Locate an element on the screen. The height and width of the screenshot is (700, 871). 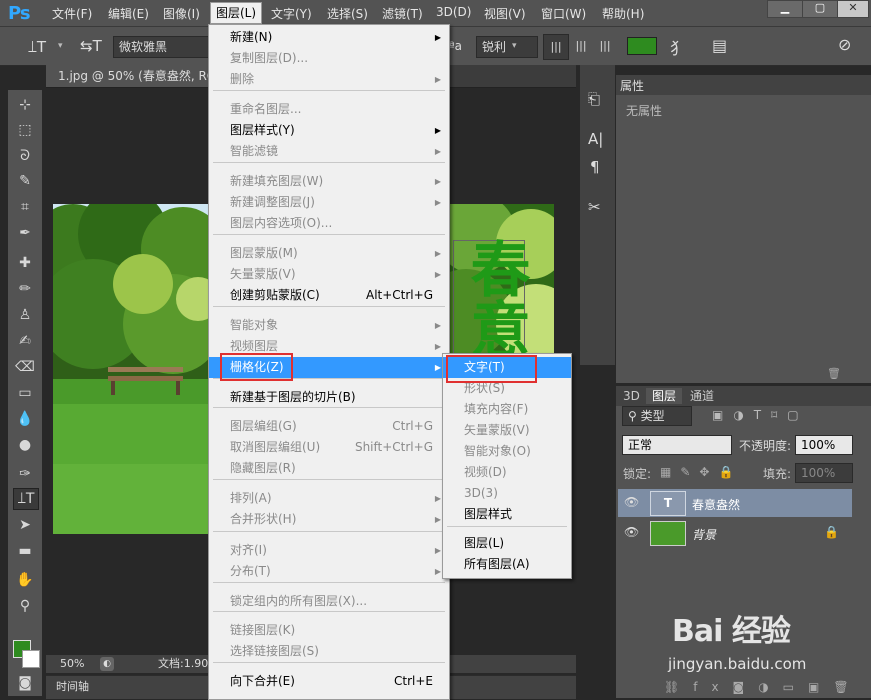
gradient-tool-icon: ▭ is located at coordinates (25, 393).